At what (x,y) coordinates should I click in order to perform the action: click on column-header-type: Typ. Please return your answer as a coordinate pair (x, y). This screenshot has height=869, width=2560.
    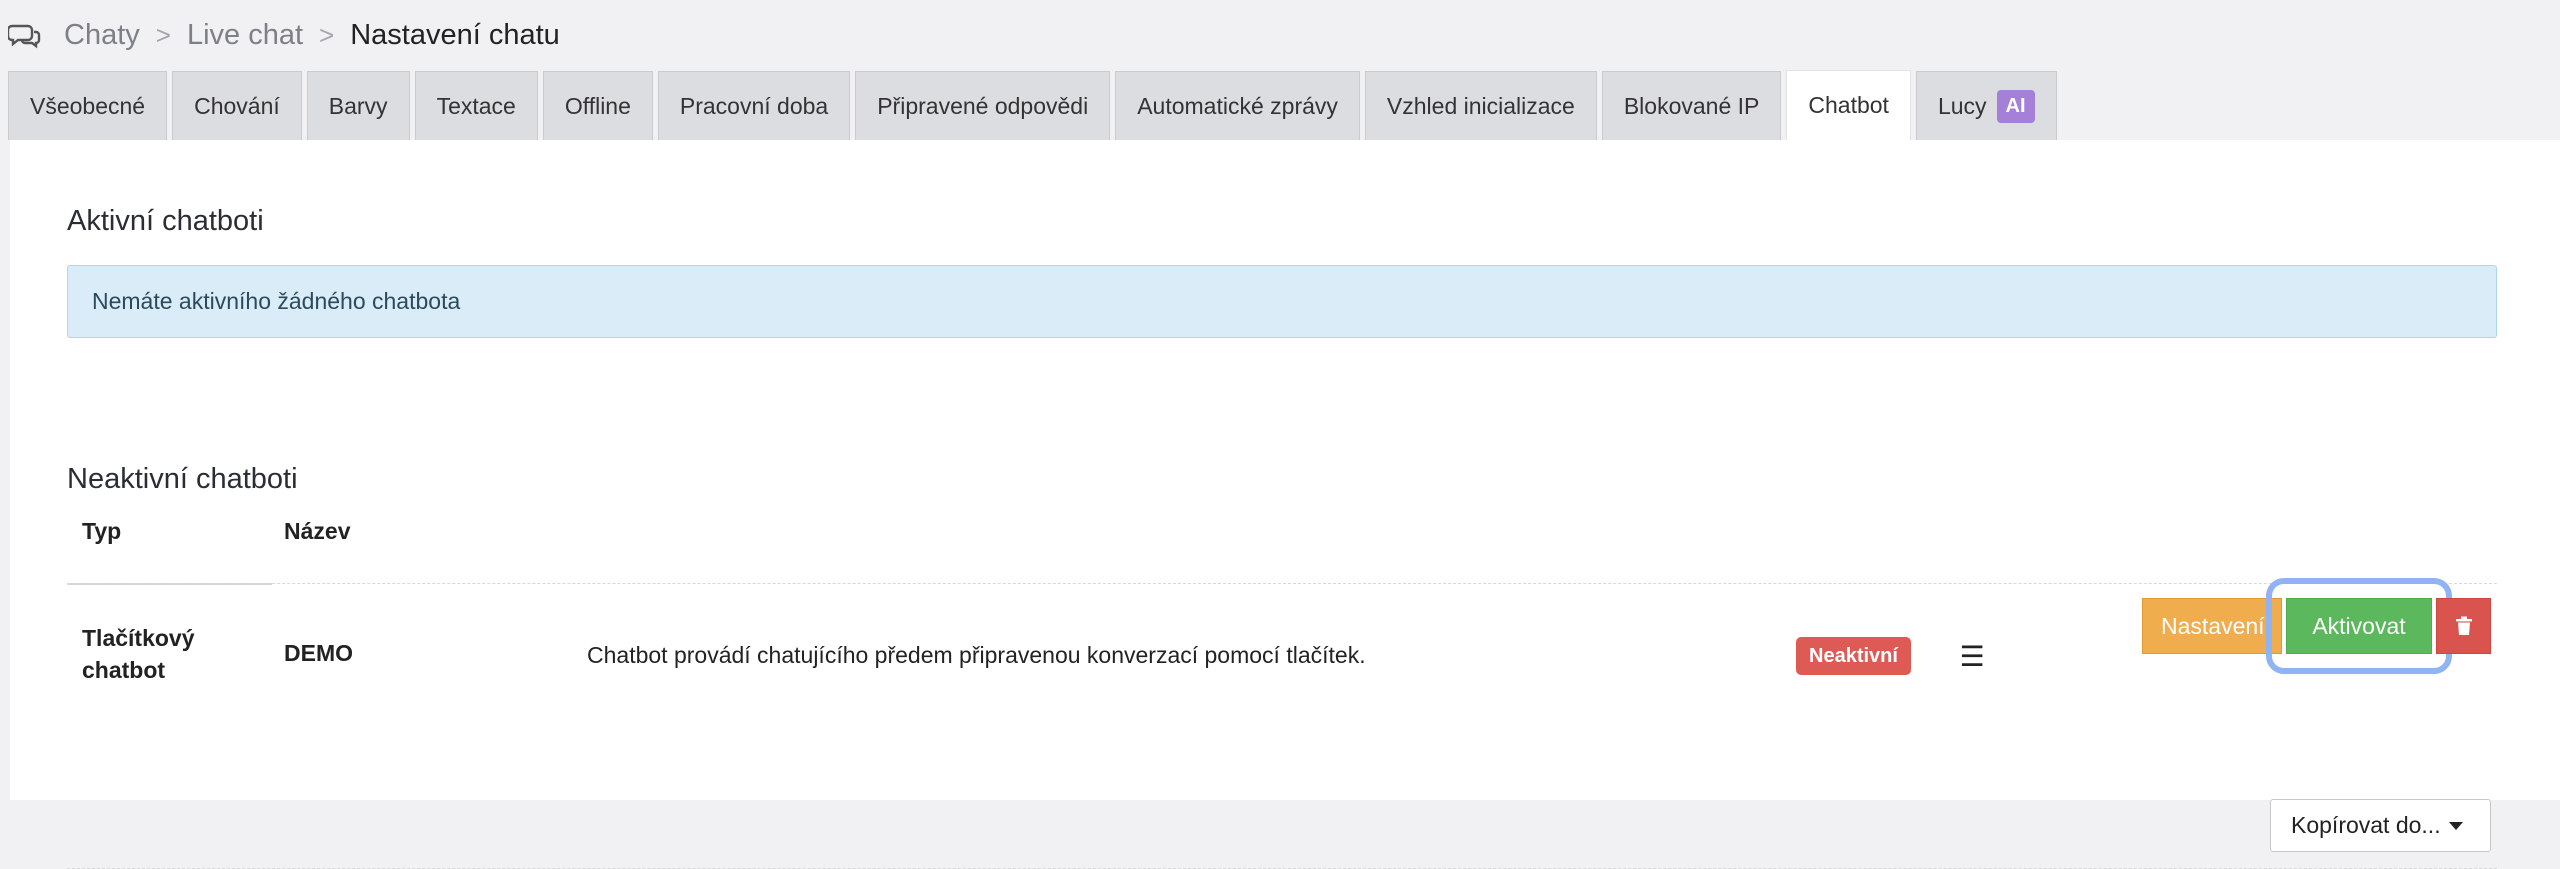
    Looking at the image, I should click on (102, 531).